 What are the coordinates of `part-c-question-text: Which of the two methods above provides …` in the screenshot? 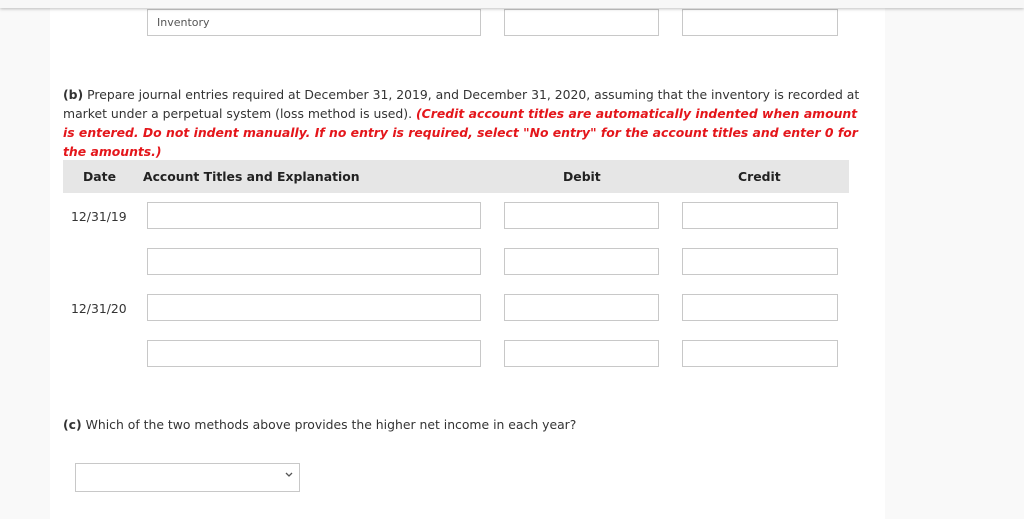 It's located at (329, 424).